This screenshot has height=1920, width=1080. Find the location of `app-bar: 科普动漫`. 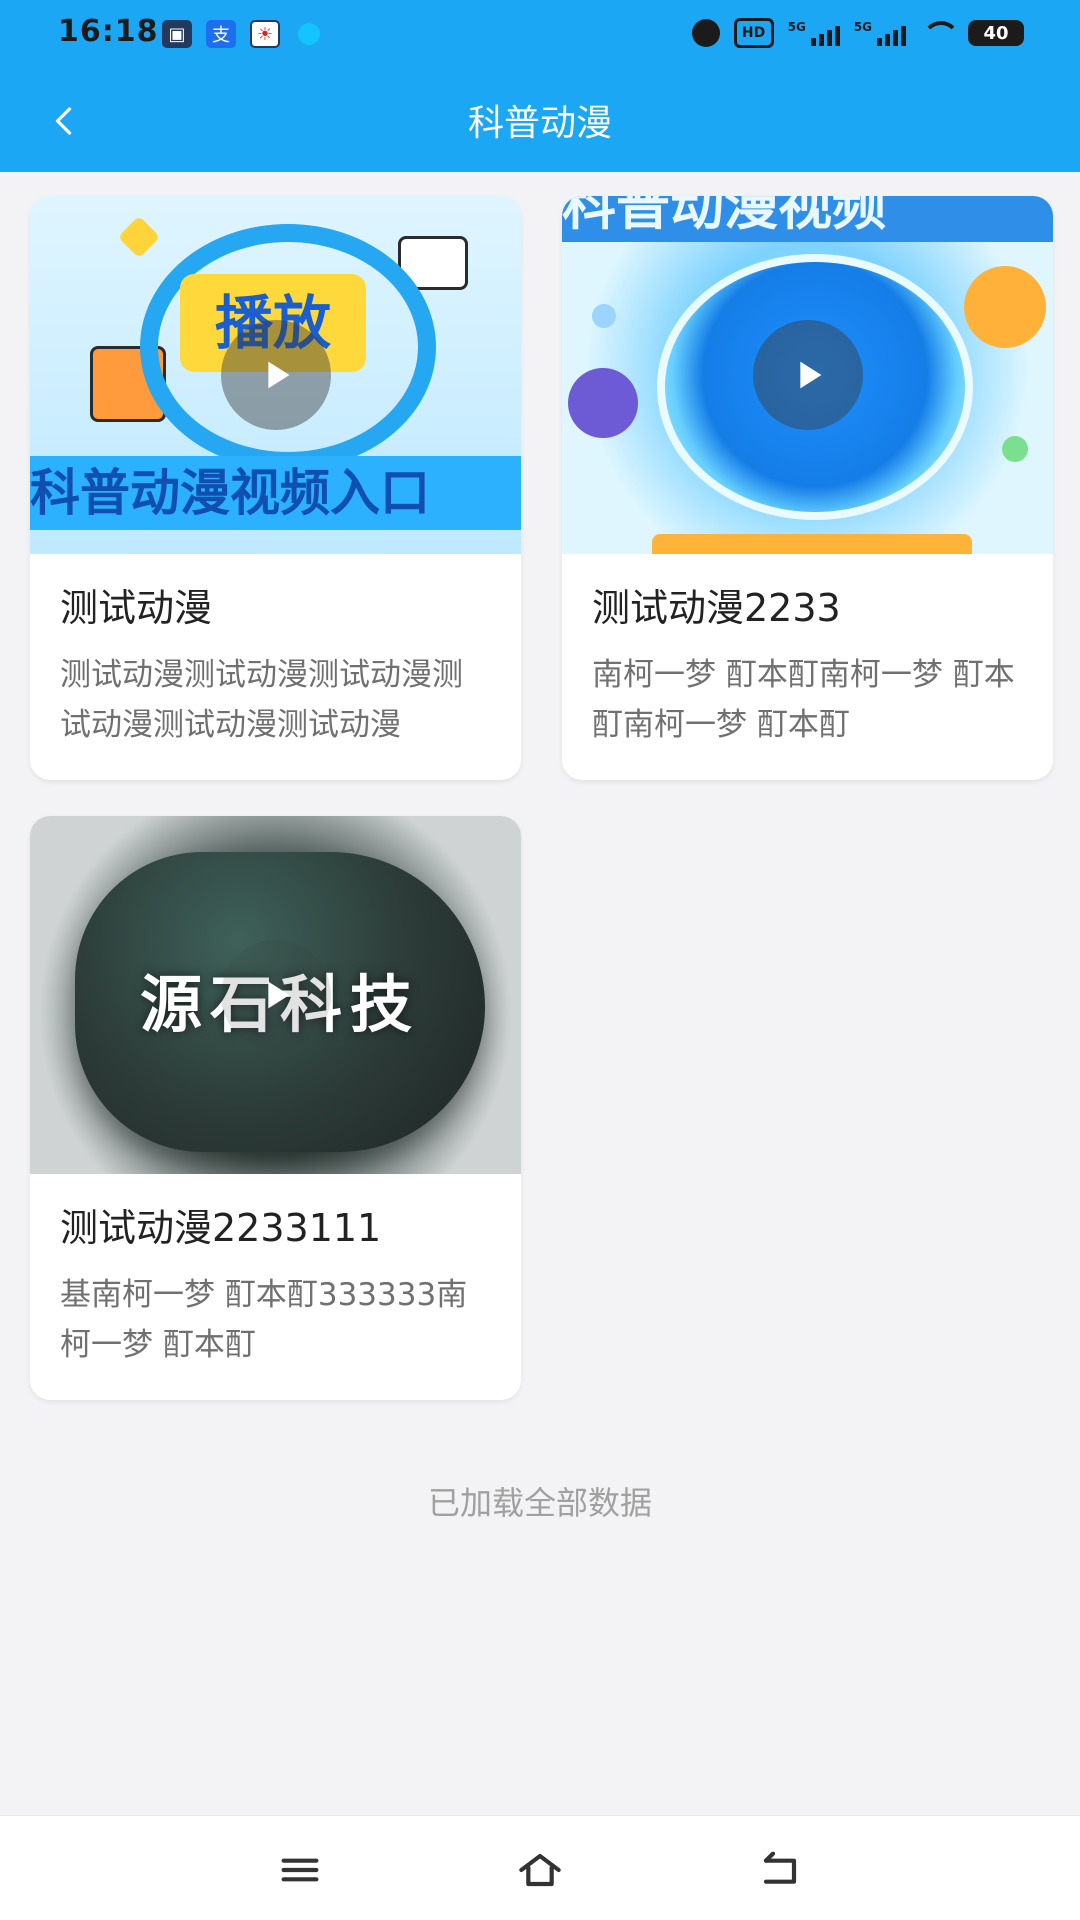

app-bar: 科普动漫 is located at coordinates (540, 121).